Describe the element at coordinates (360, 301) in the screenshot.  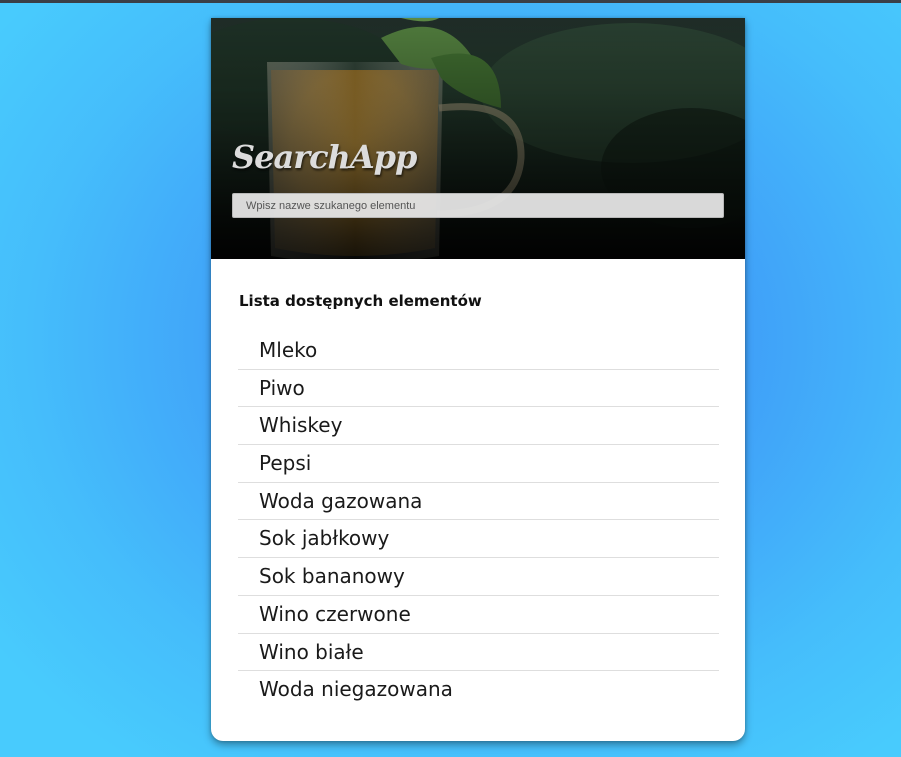
I see `list-title: Lista dostępnych elementów` at that location.